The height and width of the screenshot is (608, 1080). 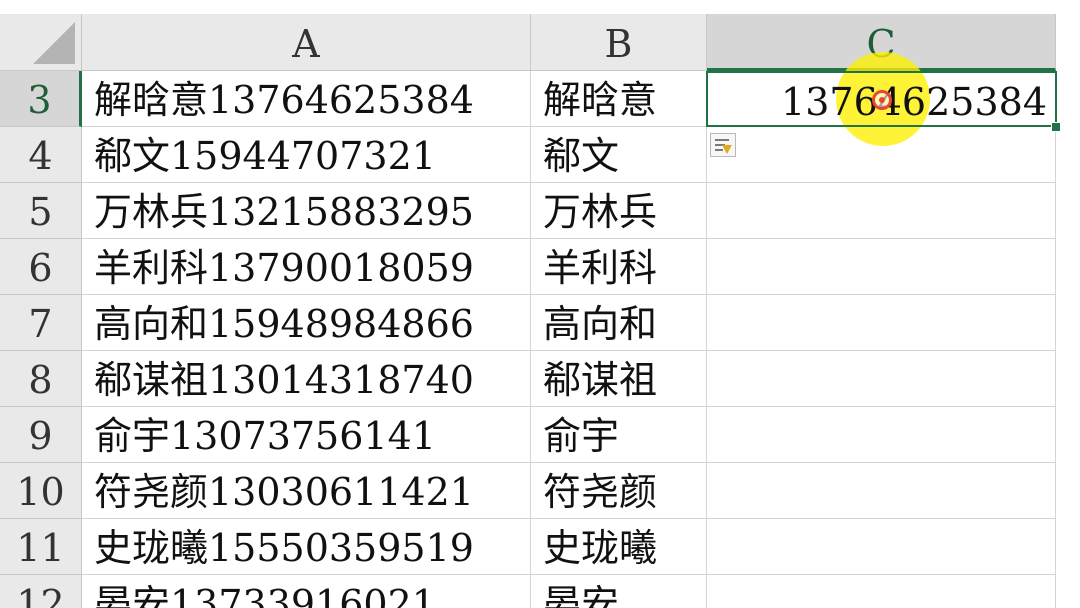 What do you see at coordinates (41, 591) in the screenshot?
I see `row-header: 12` at bounding box center [41, 591].